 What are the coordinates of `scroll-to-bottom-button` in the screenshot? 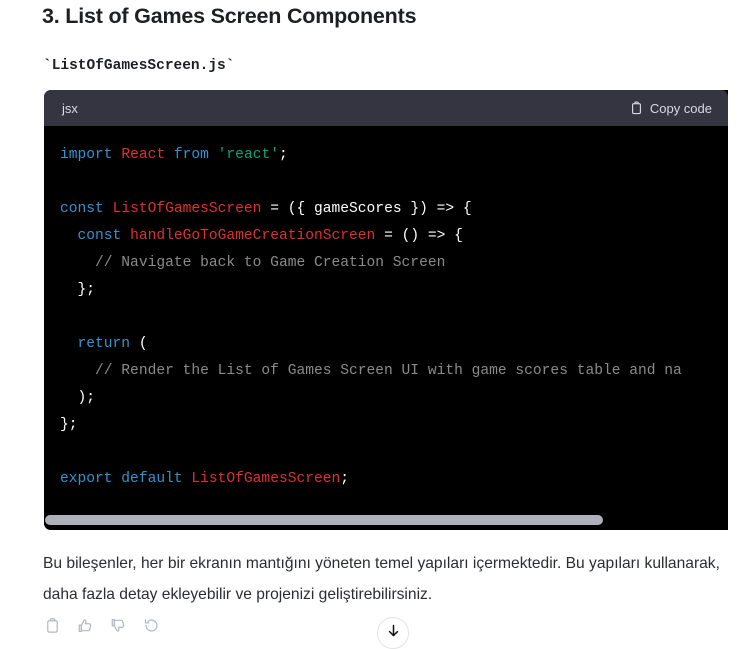 It's located at (393, 633).